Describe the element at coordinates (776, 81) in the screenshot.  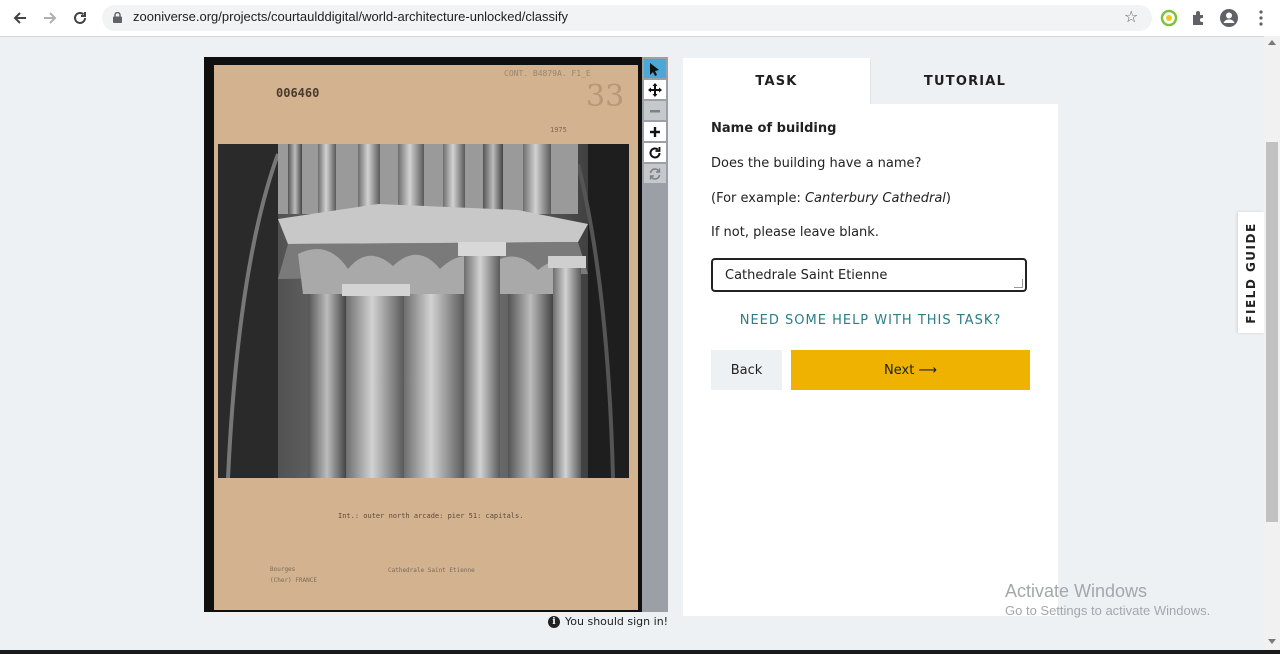
I see `tab-task: TASK` at that location.